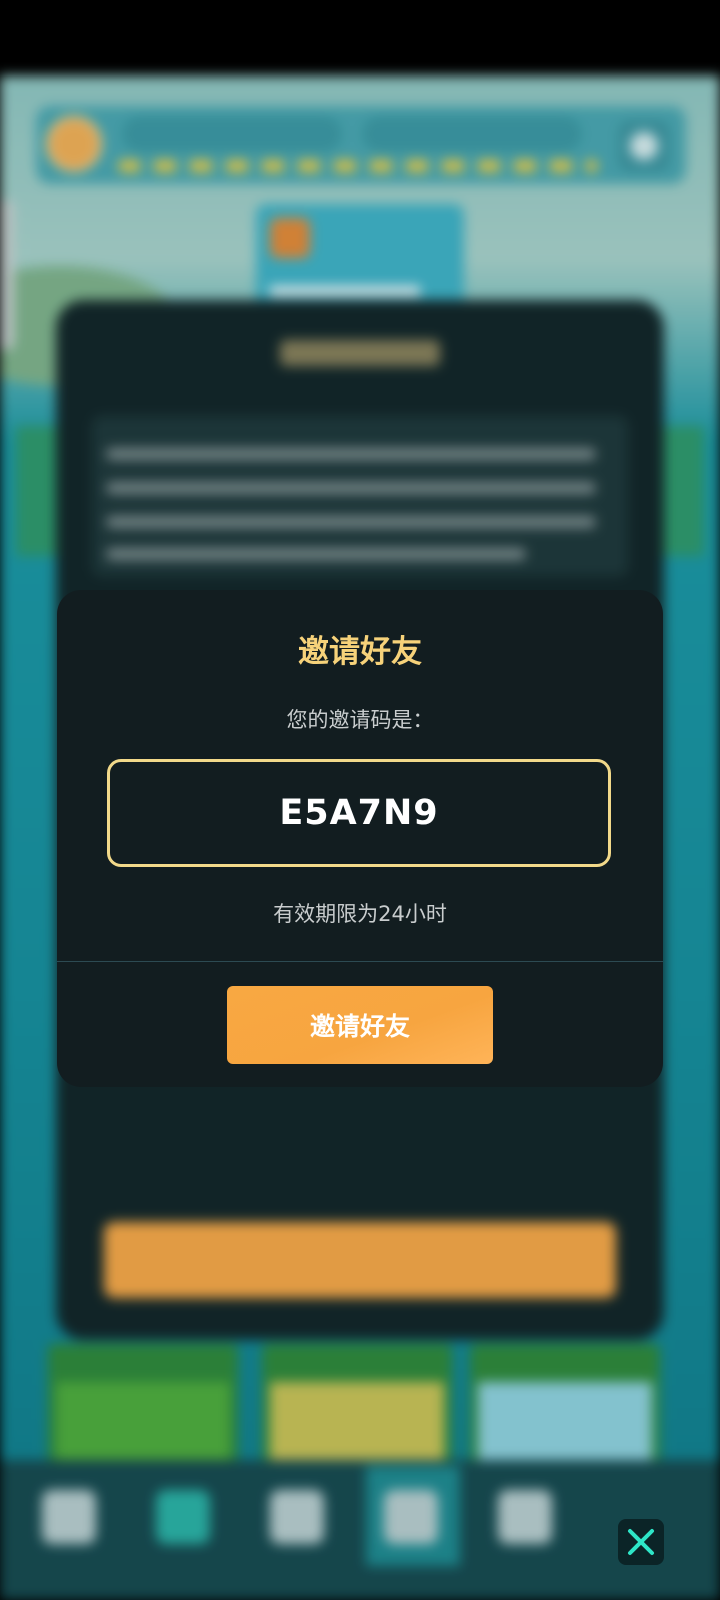  What do you see at coordinates (360, 1025) in the screenshot?
I see `invite-friend-button: 邀请好友` at bounding box center [360, 1025].